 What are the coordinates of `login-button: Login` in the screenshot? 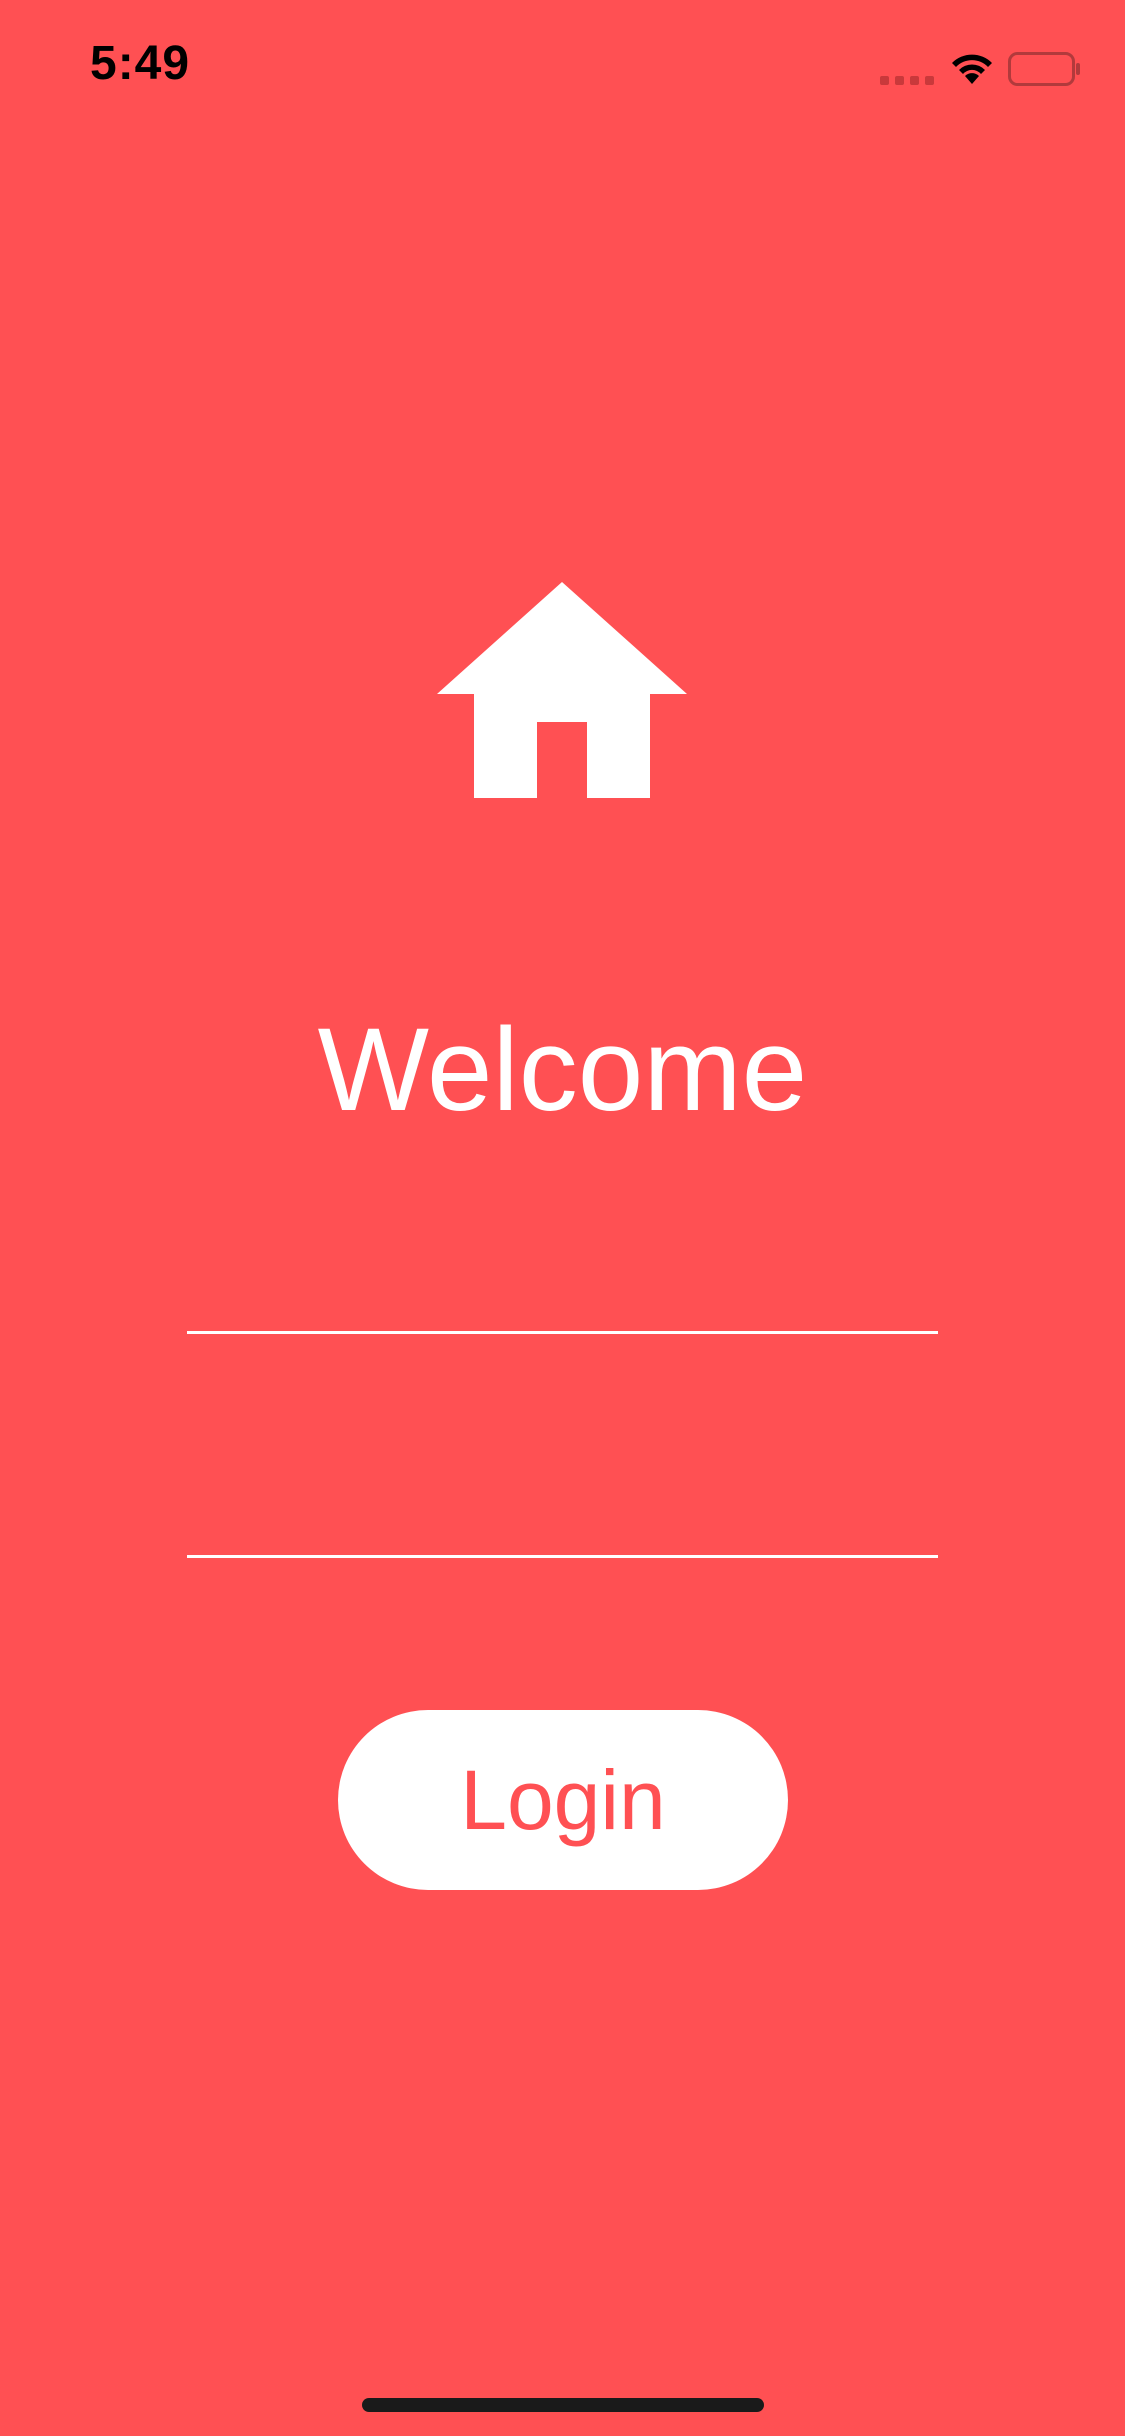 It's located at (563, 1800).